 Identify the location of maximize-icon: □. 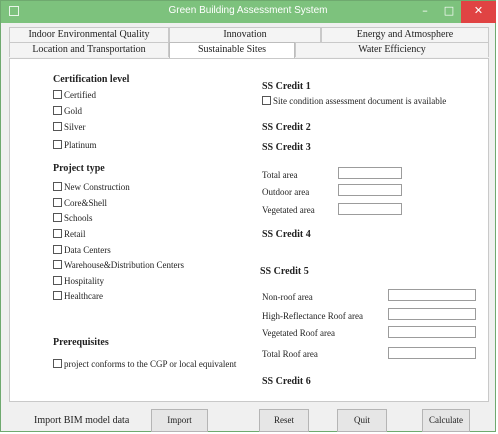
(449, 10).